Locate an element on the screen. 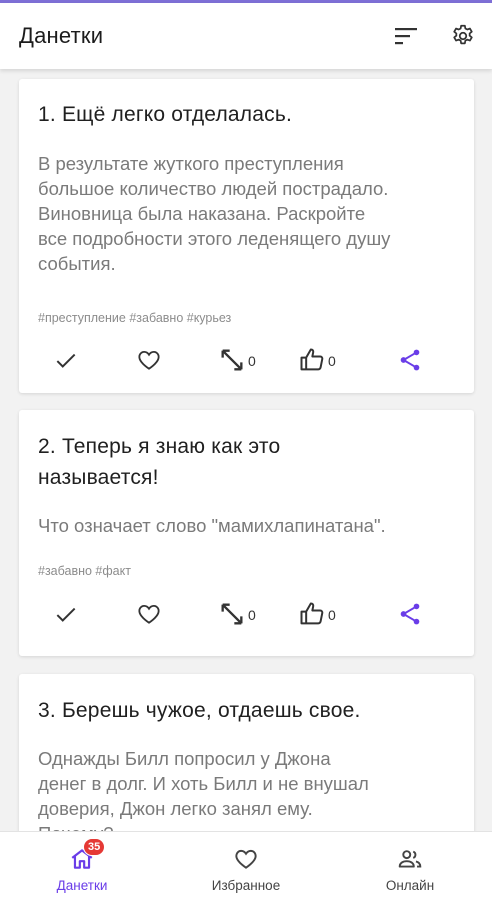 This screenshot has height=900, width=492. sort-icon is located at coordinates (406, 36).